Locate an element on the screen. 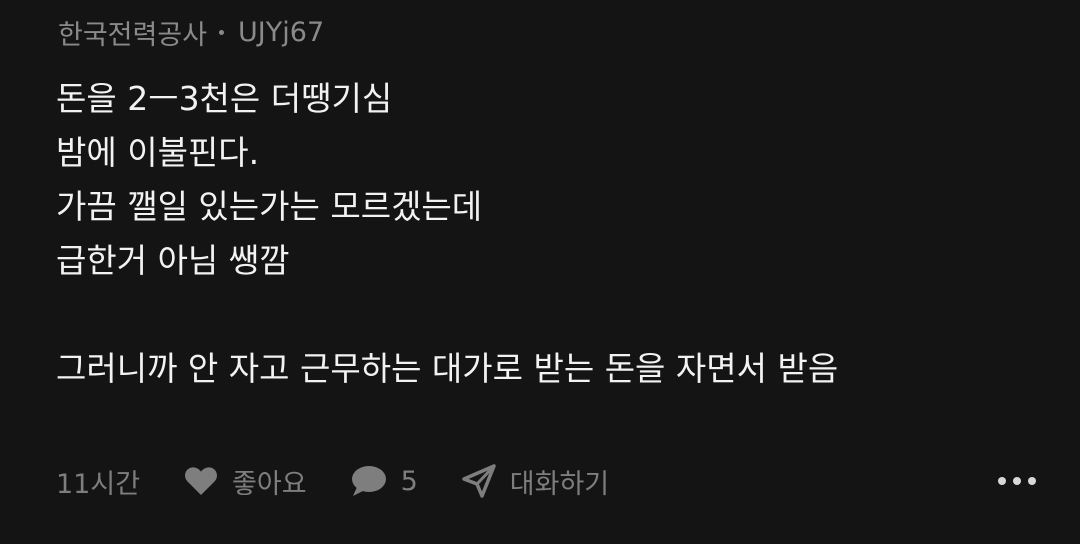 The image size is (1080, 544). reply-button: 5 is located at coordinates (384, 481).